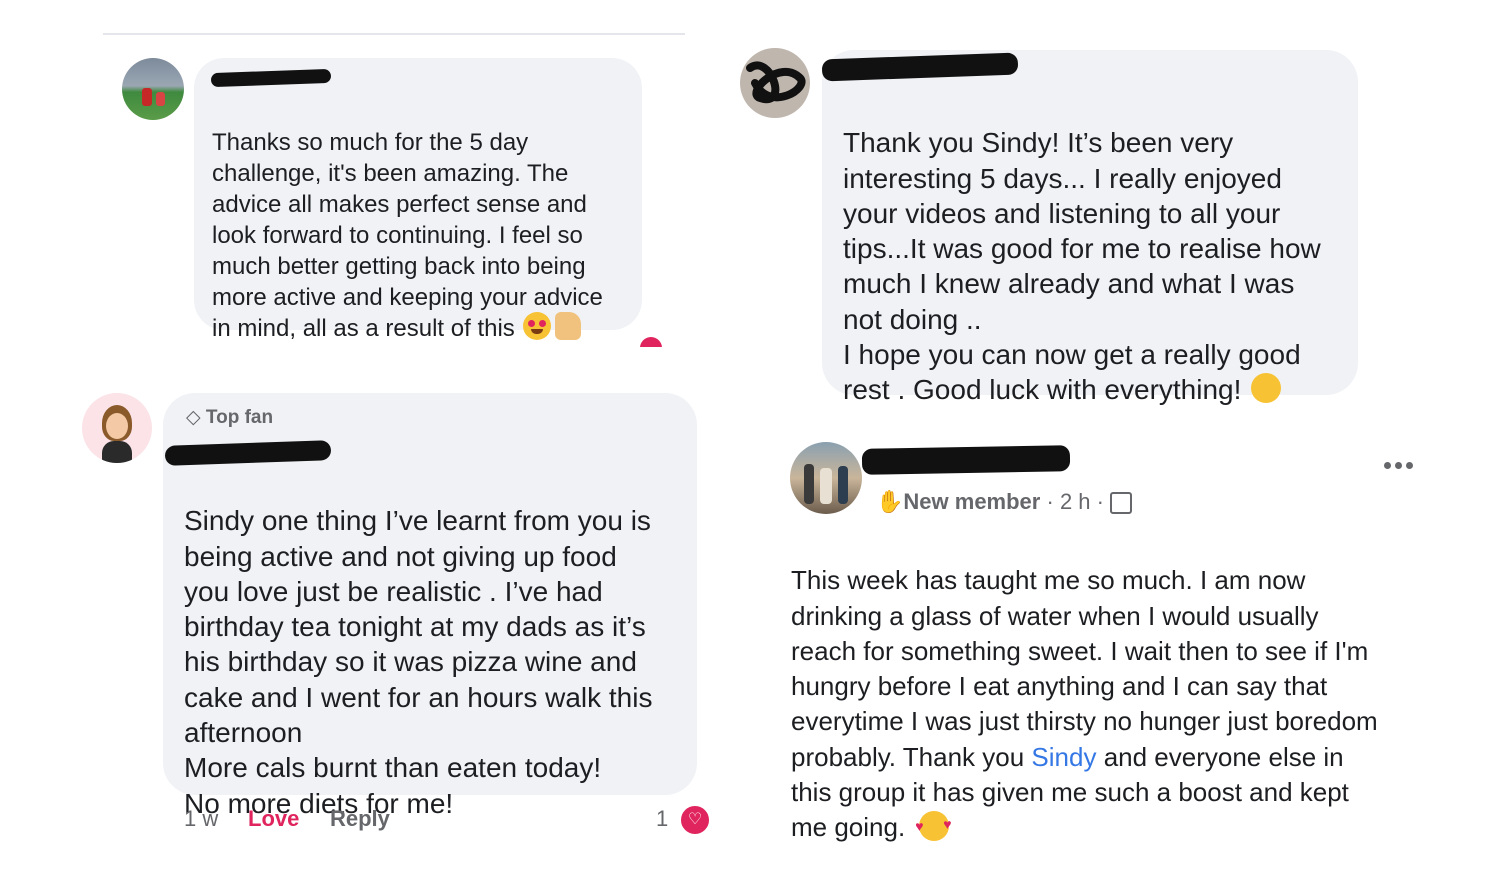 The width and height of the screenshot is (1496, 876). What do you see at coordinates (1121, 503) in the screenshot?
I see `group-privacy-icon` at bounding box center [1121, 503].